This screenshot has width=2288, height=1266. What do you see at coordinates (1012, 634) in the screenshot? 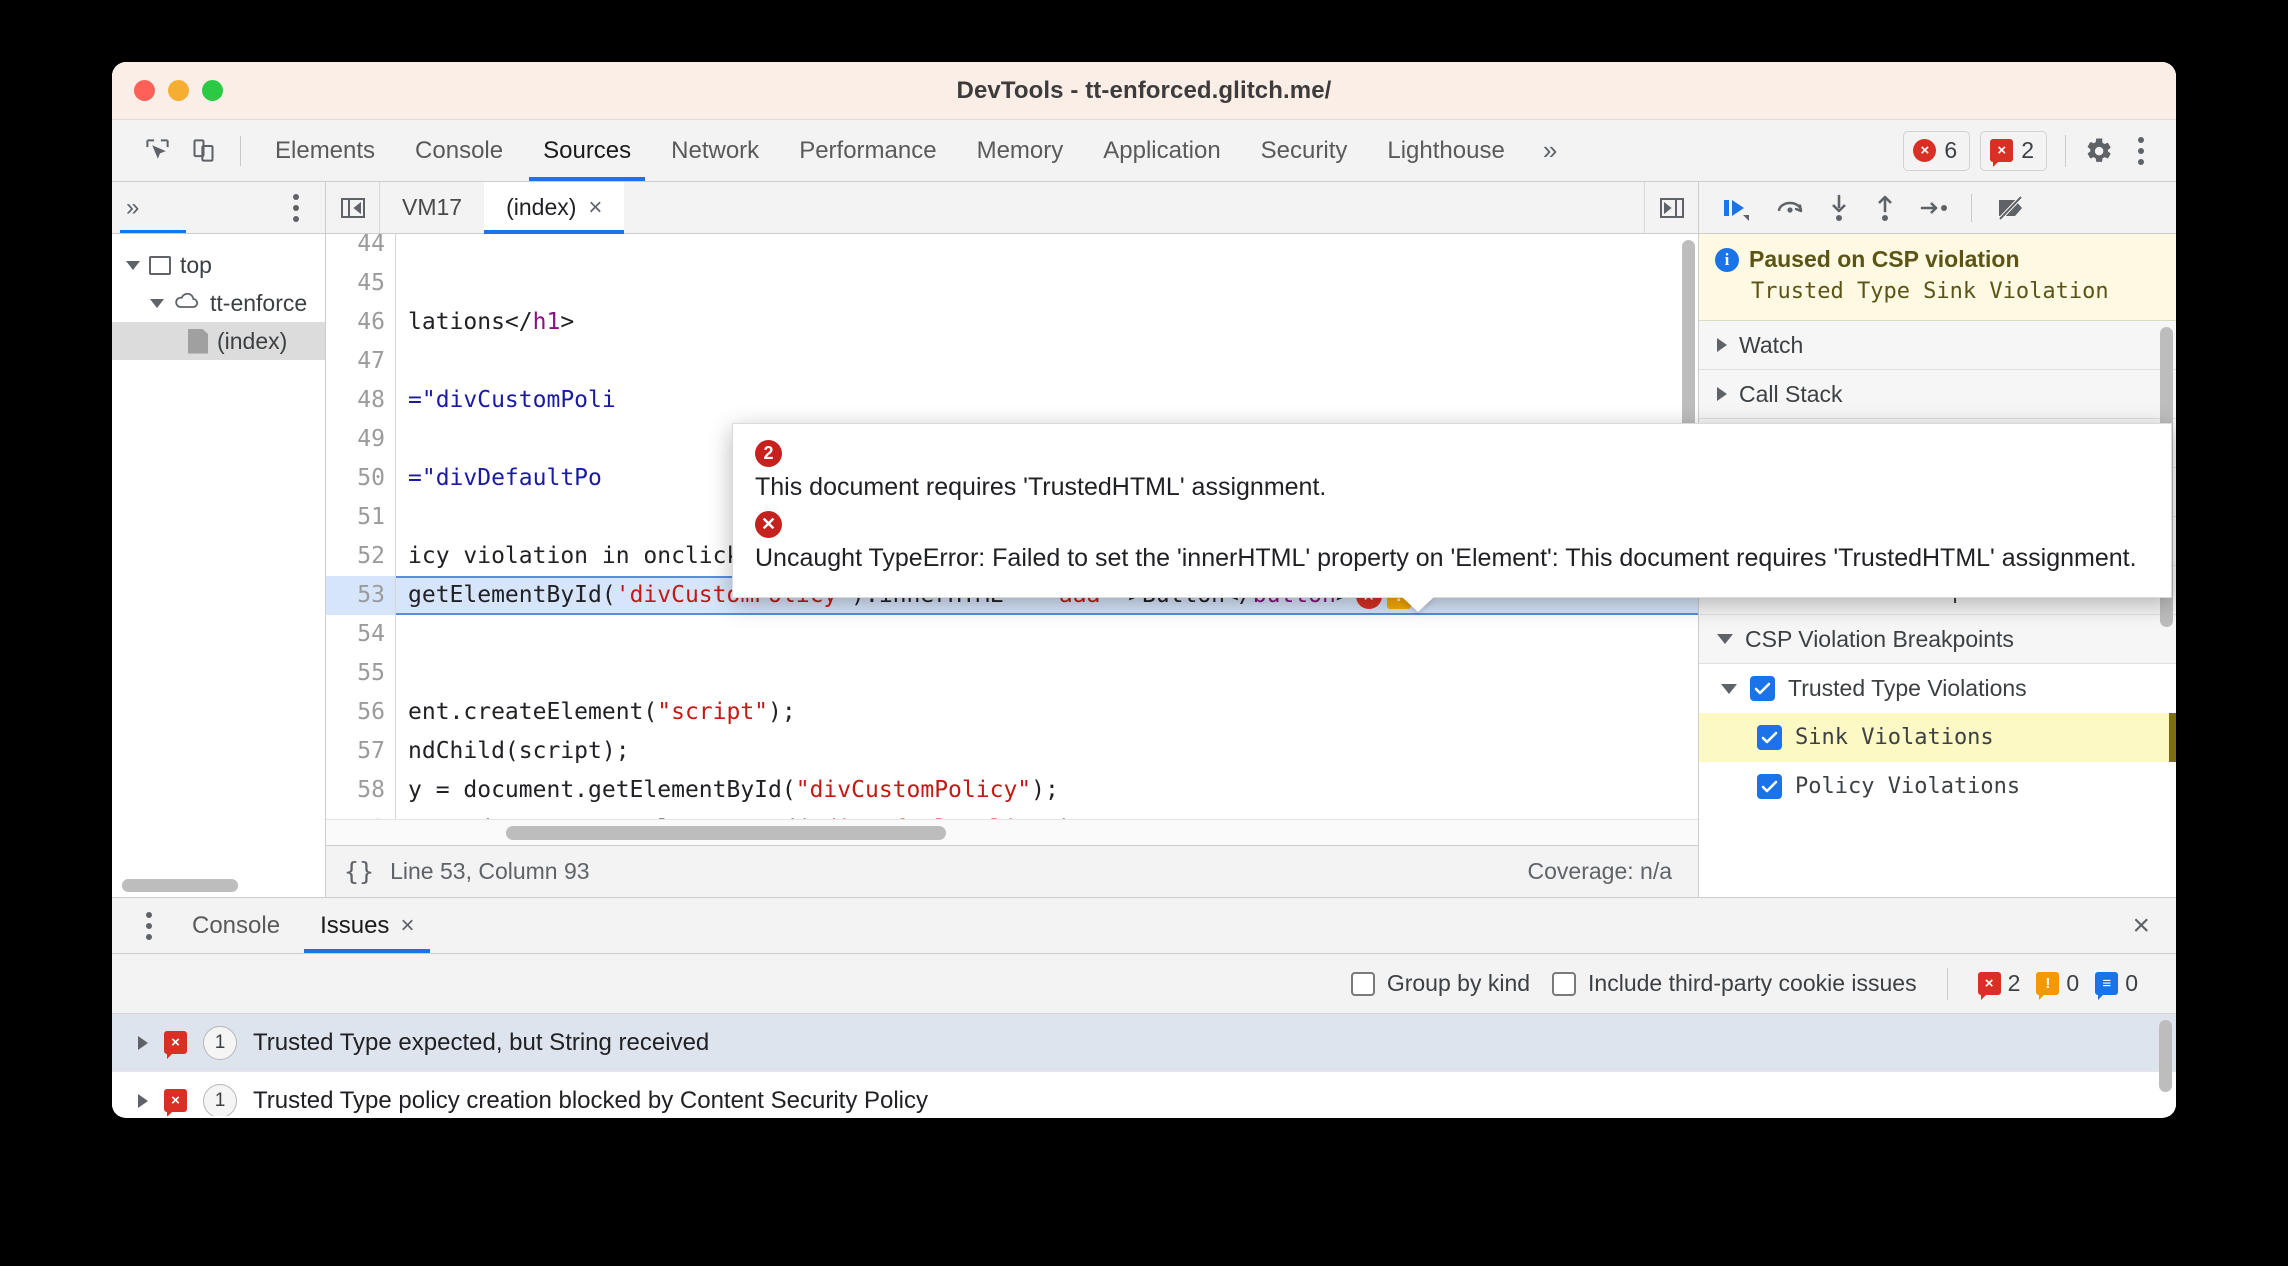
I see `code-line: 54` at bounding box center [1012, 634].